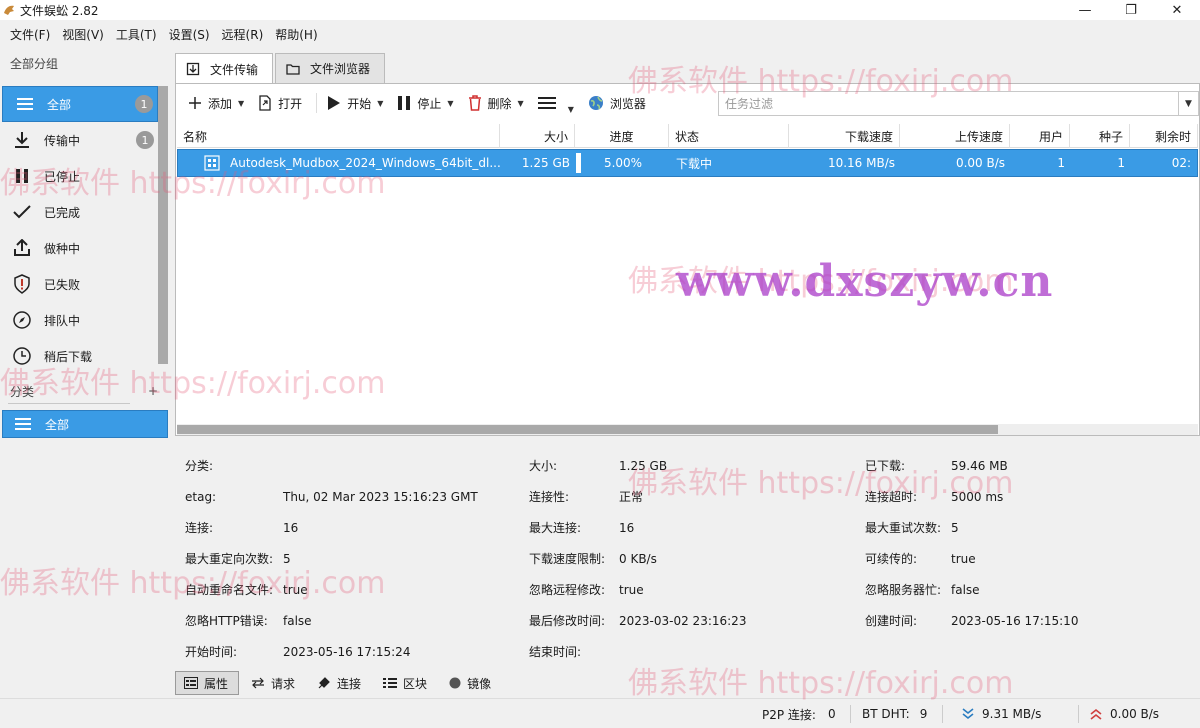 This screenshot has height=728, width=1200. I want to click on tab-properties: 属性, so click(207, 683).